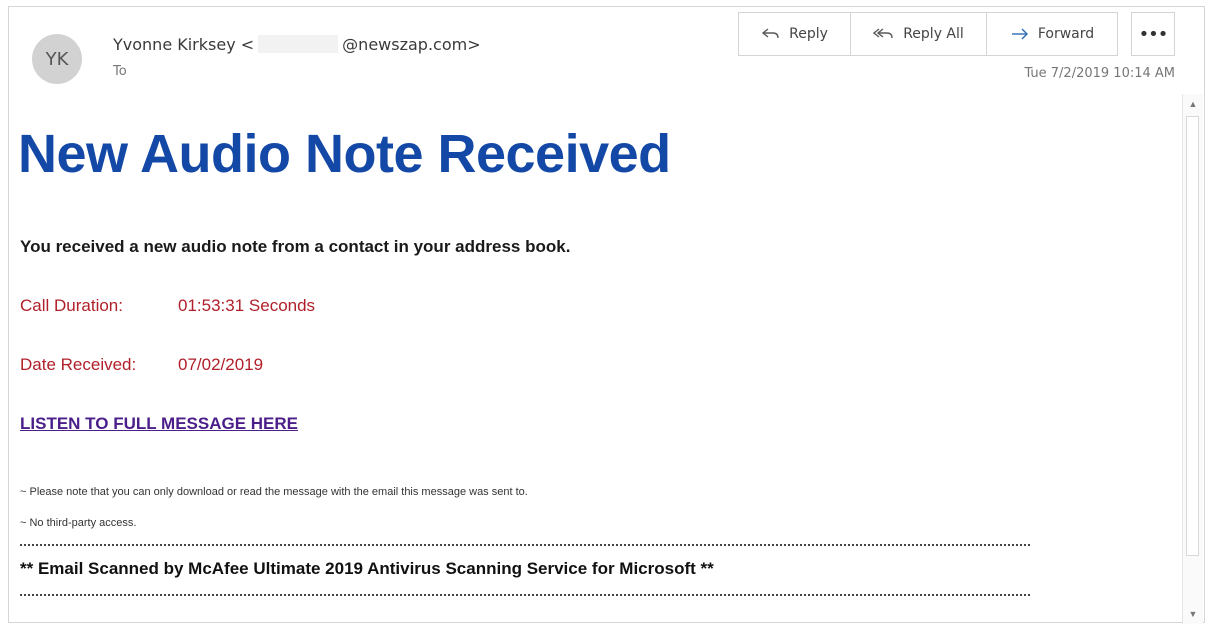 Image resolution: width=1213 pixels, height=625 pixels. I want to click on forward-arrow-icon, so click(1019, 34).